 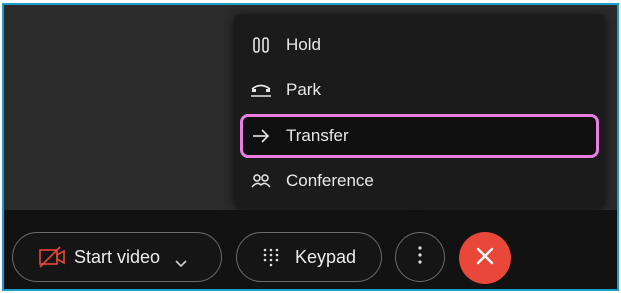 What do you see at coordinates (419, 45) in the screenshot?
I see `menu-item-hold: Hold` at bounding box center [419, 45].